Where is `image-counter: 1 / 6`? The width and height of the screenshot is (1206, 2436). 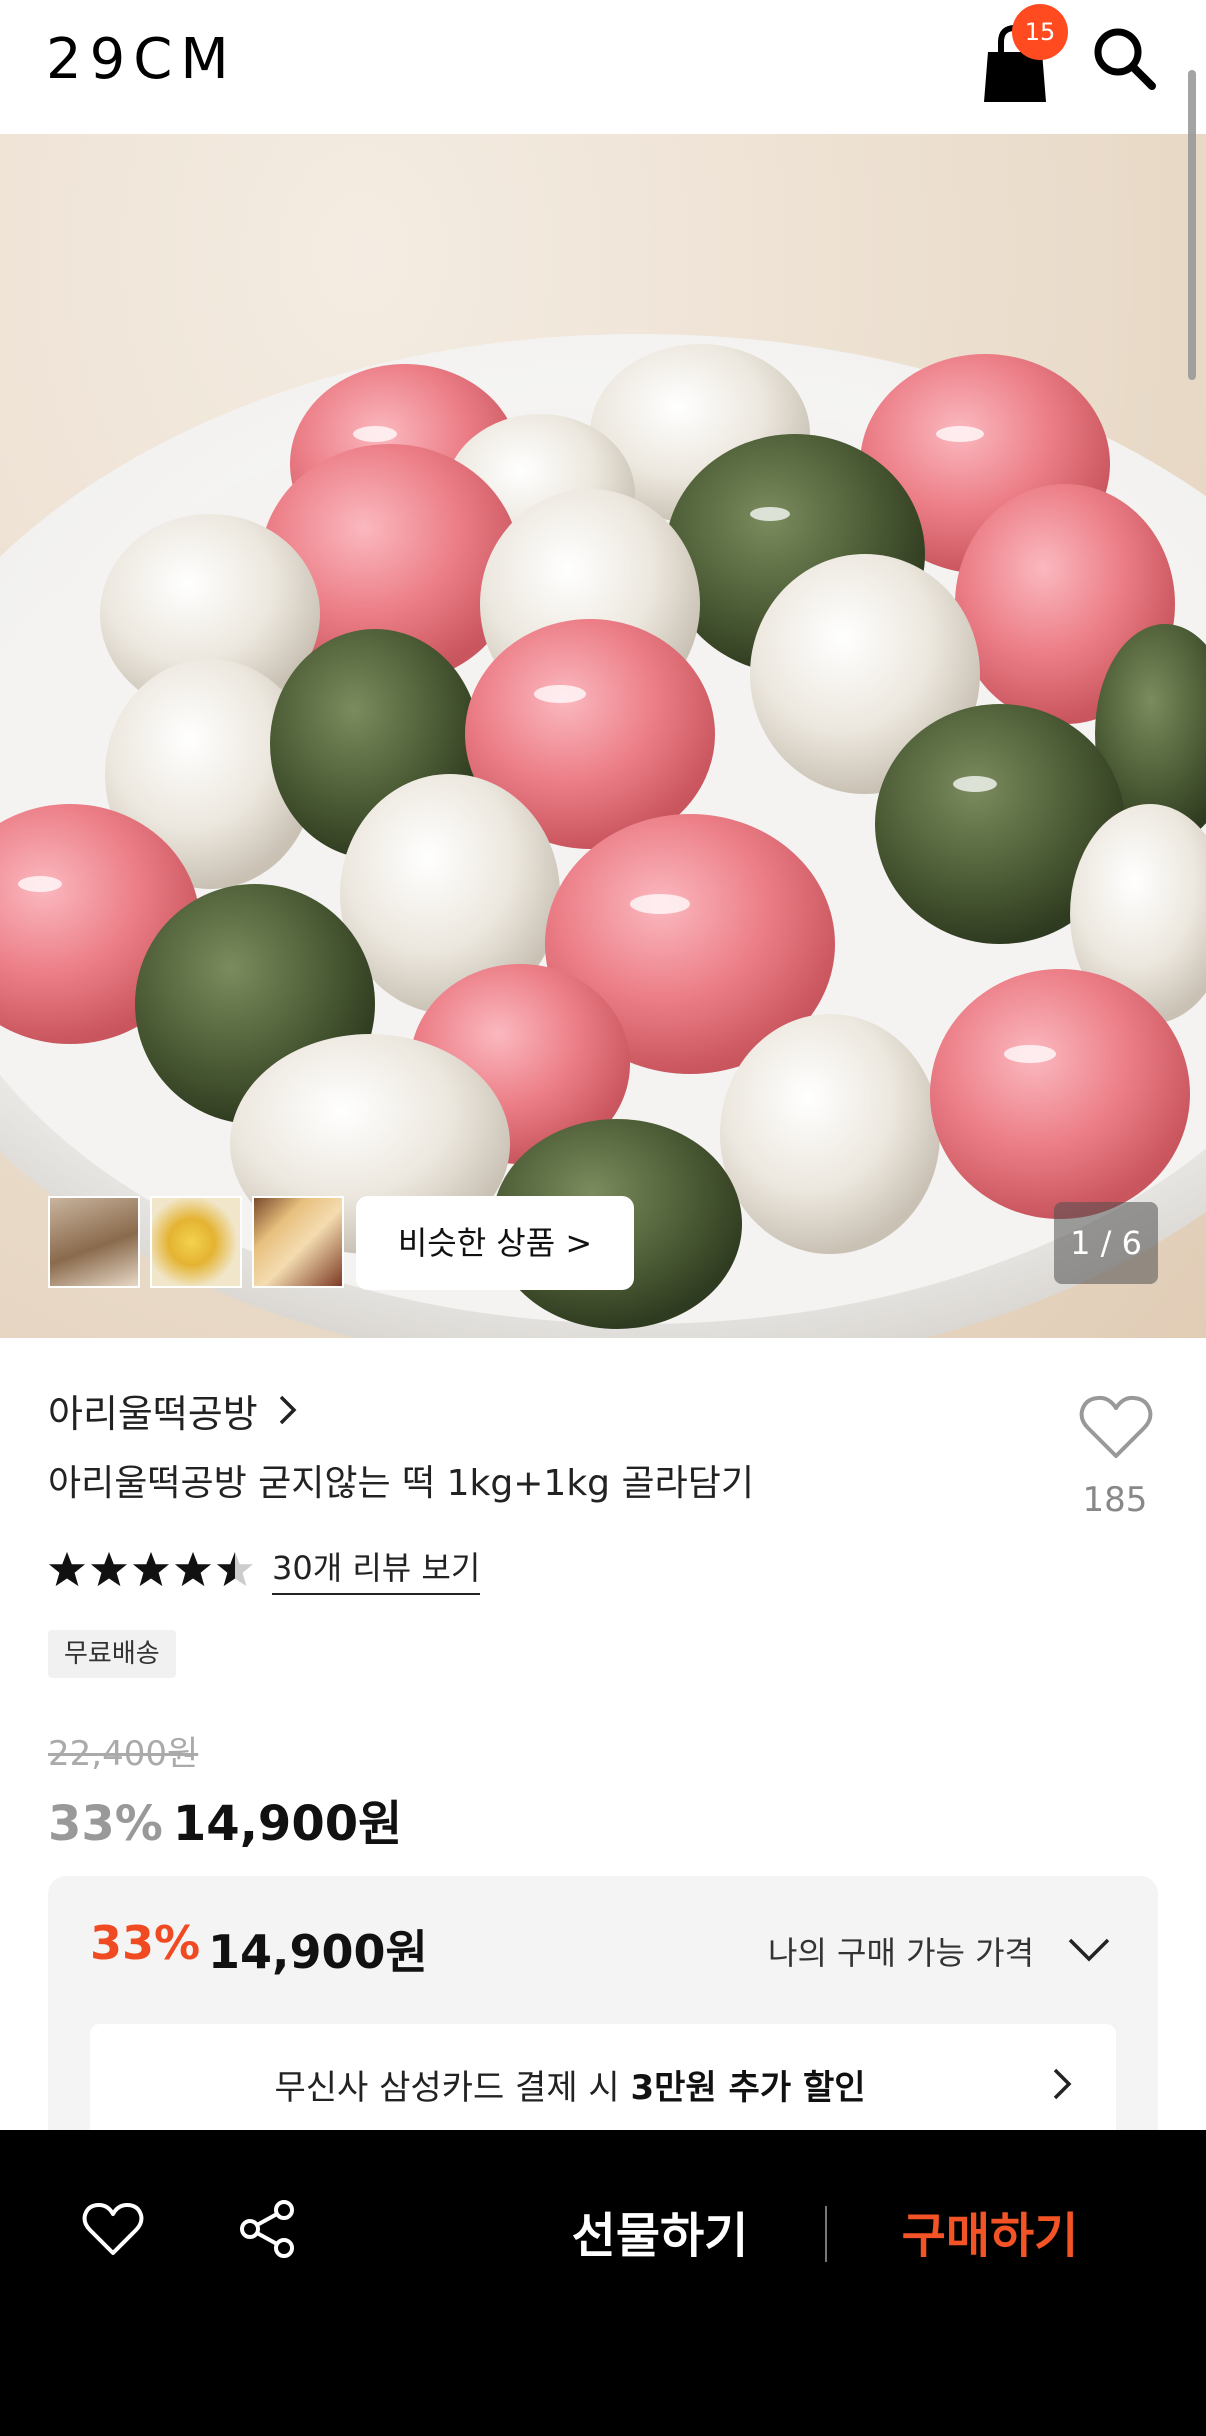 image-counter: 1 / 6 is located at coordinates (1106, 1243).